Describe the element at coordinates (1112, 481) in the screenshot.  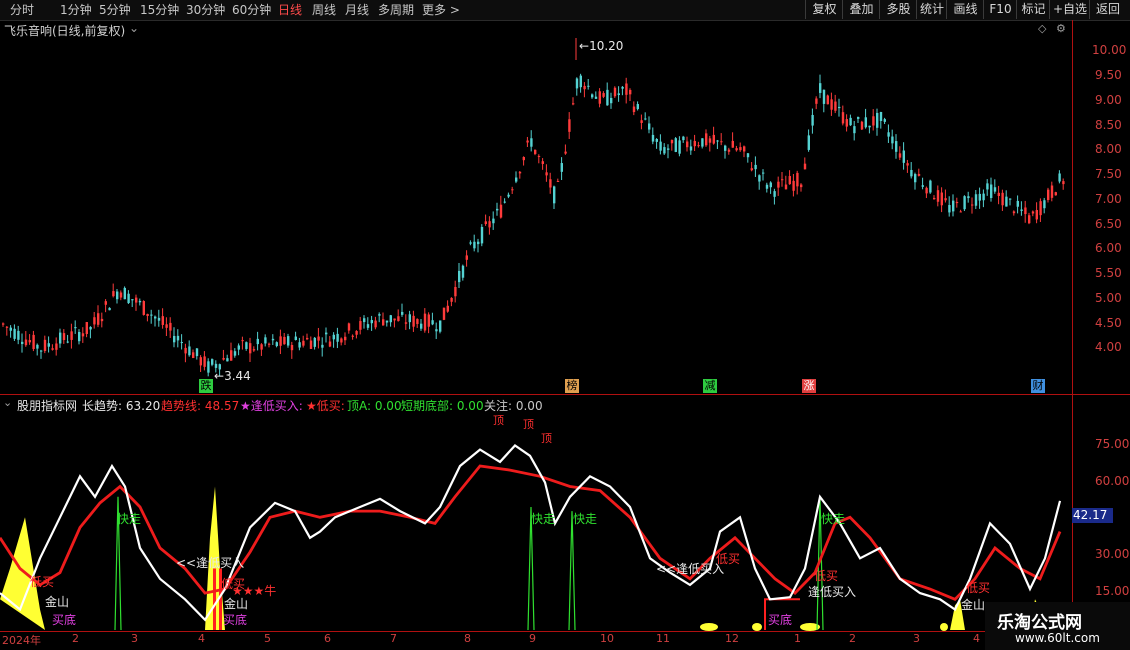
I see `indicator-tick: 60.00` at that location.